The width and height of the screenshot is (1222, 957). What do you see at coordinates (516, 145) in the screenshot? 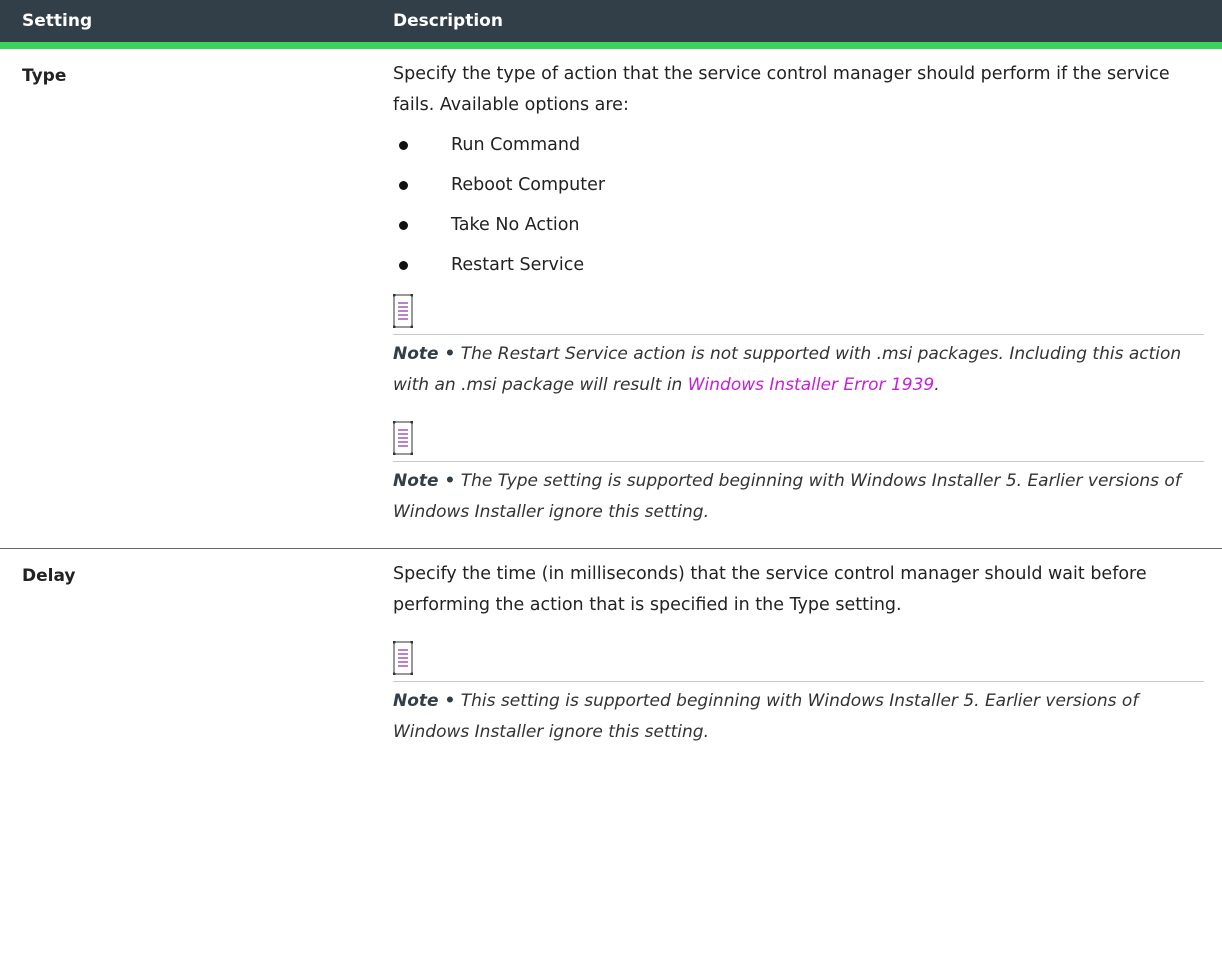
I see `option-label: Run Command` at bounding box center [516, 145].